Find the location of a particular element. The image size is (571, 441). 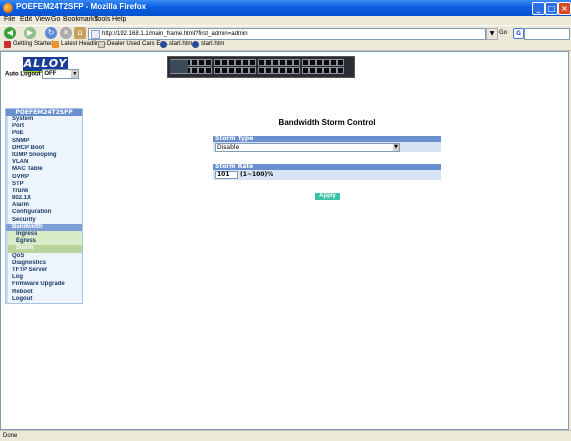

sidebar-item-bandwidth: Bandwidth is located at coordinates (44, 227).